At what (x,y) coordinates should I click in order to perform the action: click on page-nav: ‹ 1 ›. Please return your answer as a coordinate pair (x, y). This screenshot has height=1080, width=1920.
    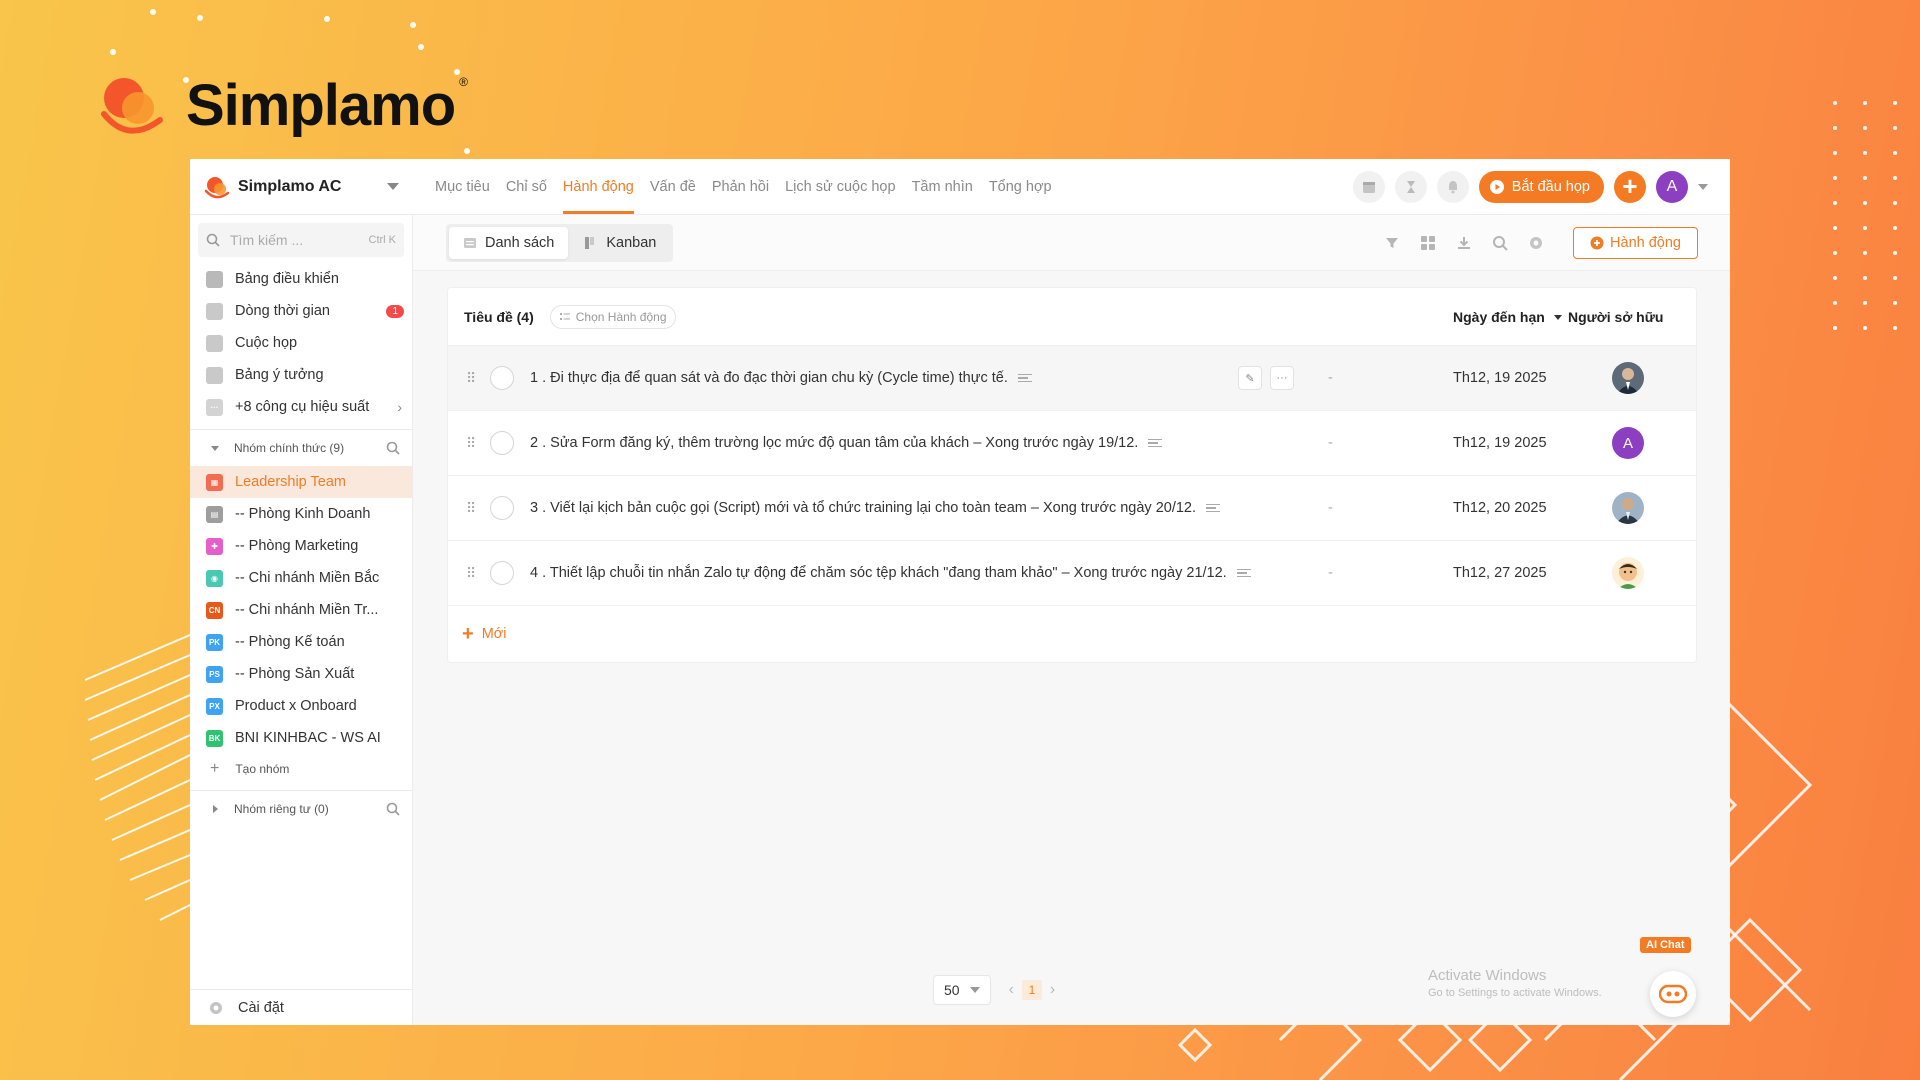
    Looking at the image, I should click on (1032, 990).